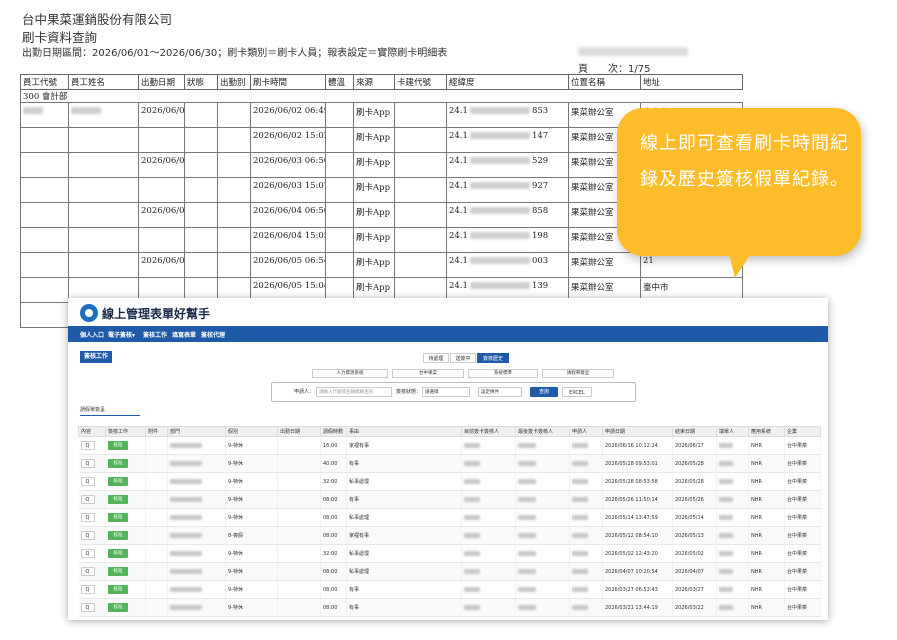  What do you see at coordinates (578, 373) in the screenshot?
I see `form-type-dropdown: 請假單簽呈` at bounding box center [578, 373].